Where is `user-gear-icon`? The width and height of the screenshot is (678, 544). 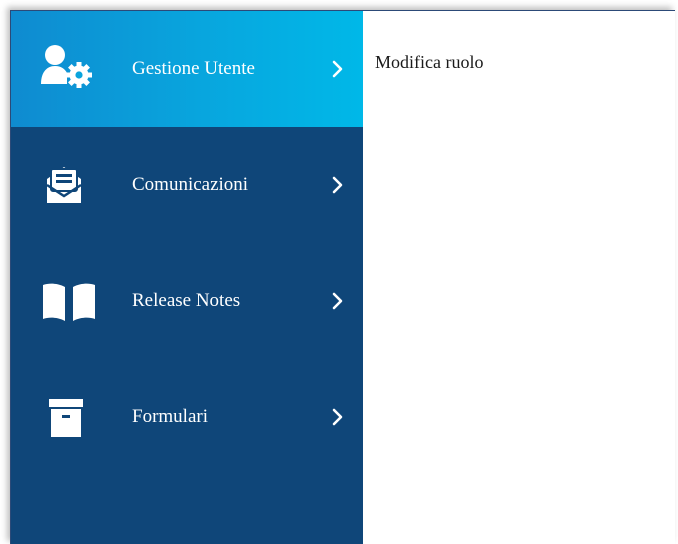 user-gear-icon is located at coordinates (67, 66).